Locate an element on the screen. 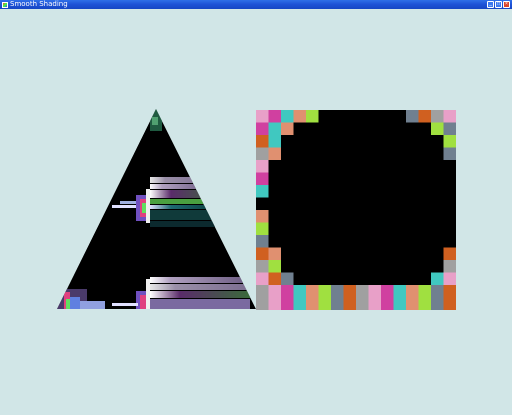 The height and width of the screenshot is (415, 512). close-icon: × is located at coordinates (506, 4).